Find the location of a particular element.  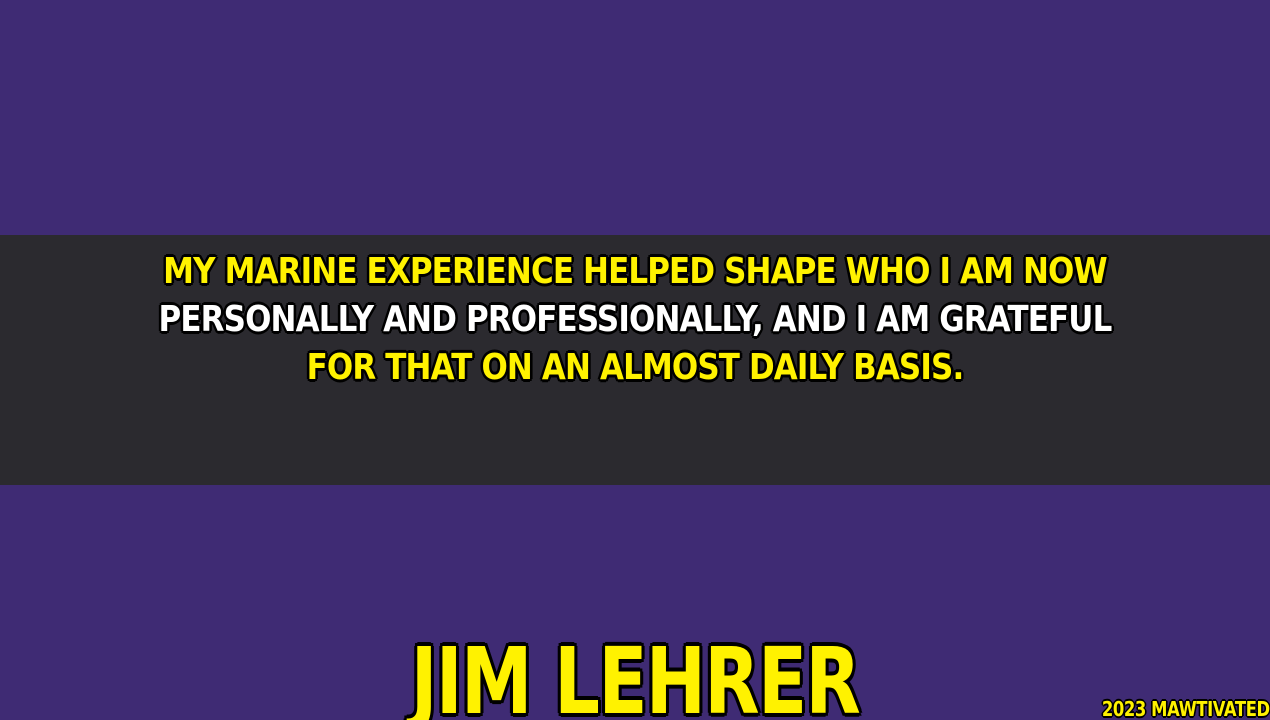

watermark: 2023 MAWTIVATED is located at coordinates (1186, 708).